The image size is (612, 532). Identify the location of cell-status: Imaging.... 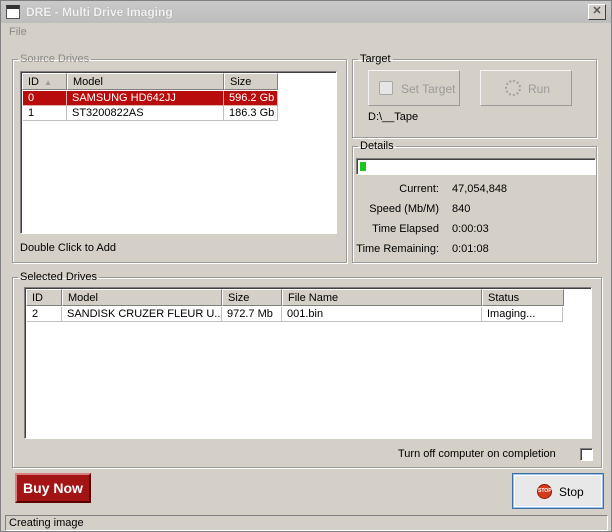
(522, 314).